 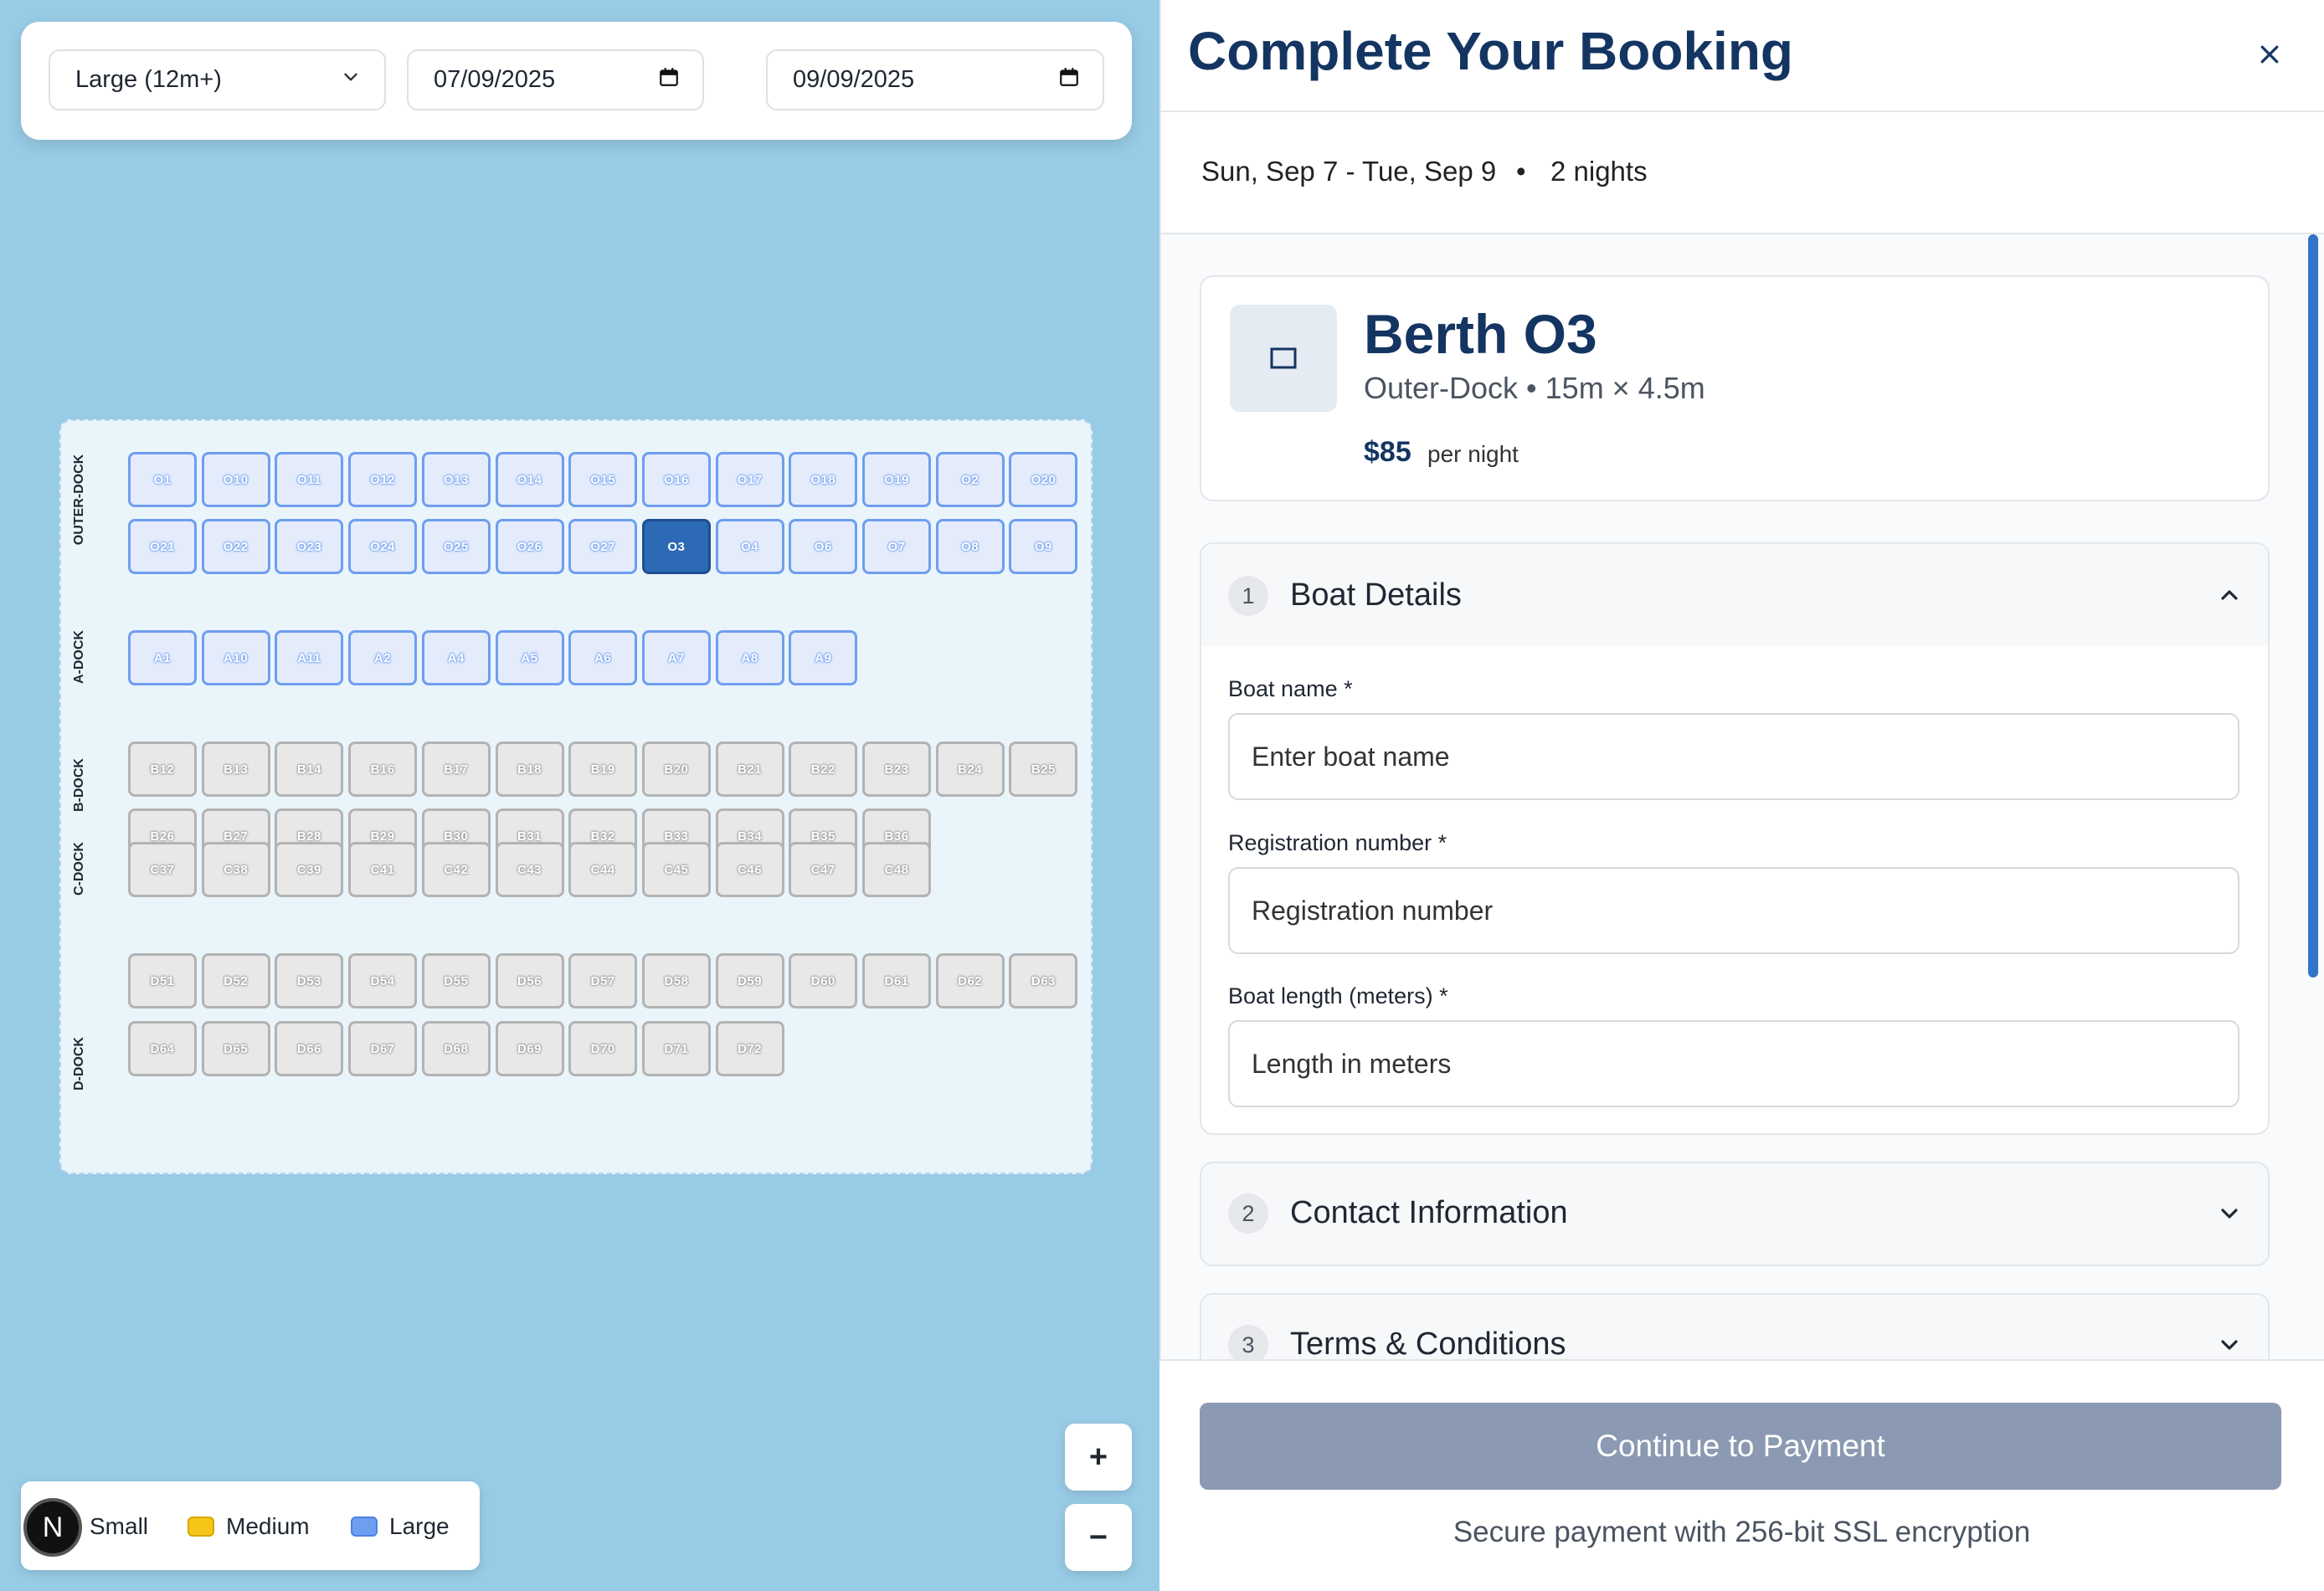 What do you see at coordinates (750, 657) in the screenshot?
I see `berth-a8: A8` at bounding box center [750, 657].